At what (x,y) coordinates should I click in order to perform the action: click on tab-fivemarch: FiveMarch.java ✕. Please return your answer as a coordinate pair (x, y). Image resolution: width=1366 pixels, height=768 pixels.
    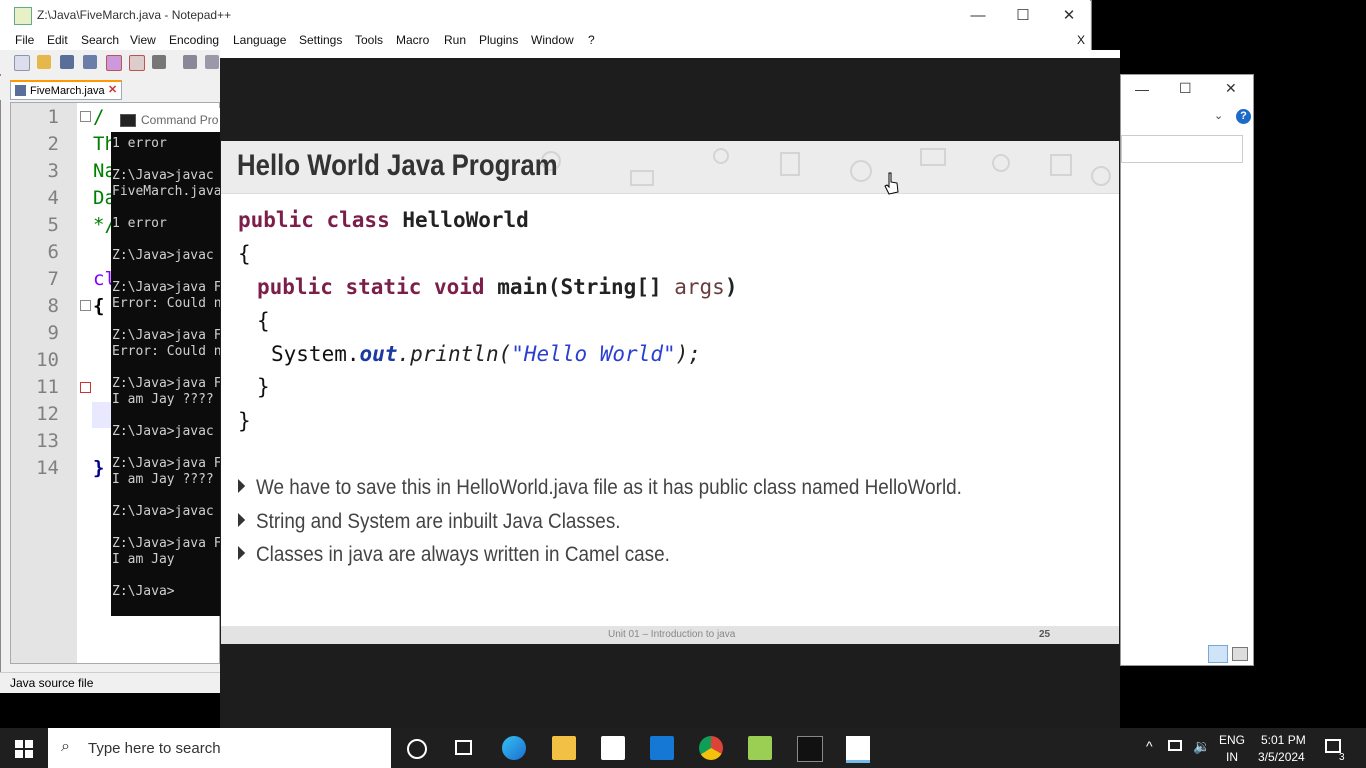
    Looking at the image, I should click on (66, 90).